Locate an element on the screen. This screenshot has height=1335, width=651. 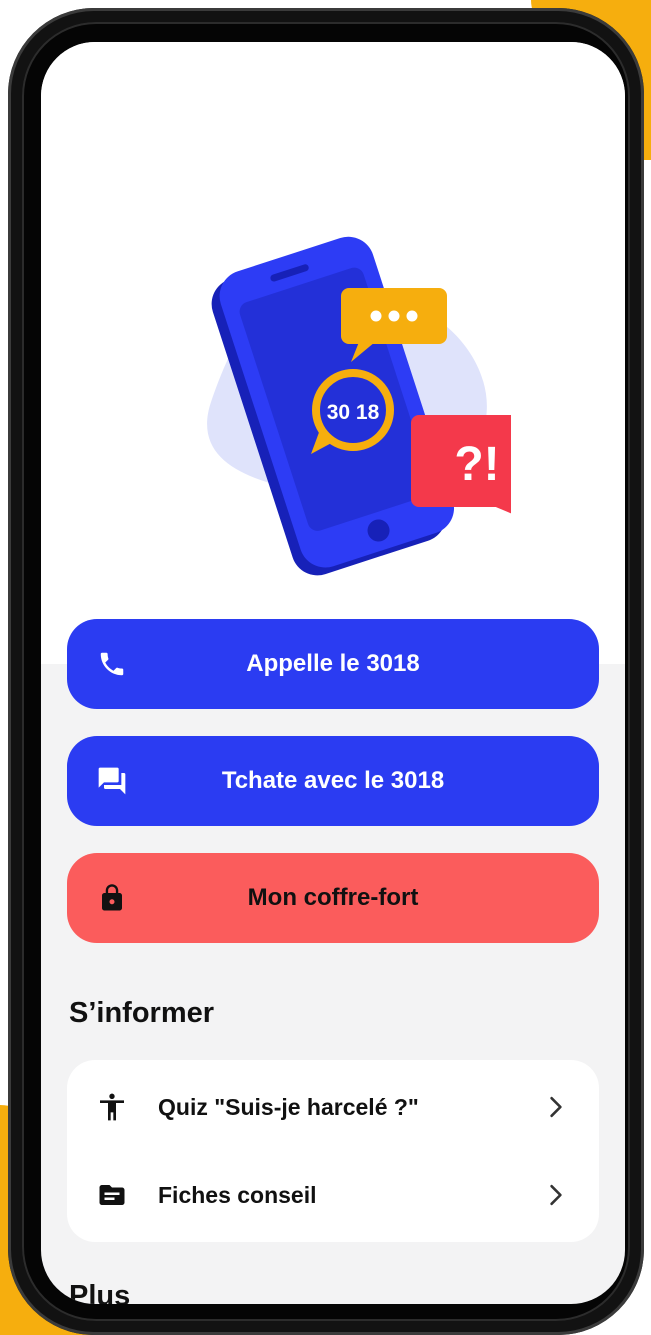
badge-text: 30 18 is located at coordinates (353, 412).